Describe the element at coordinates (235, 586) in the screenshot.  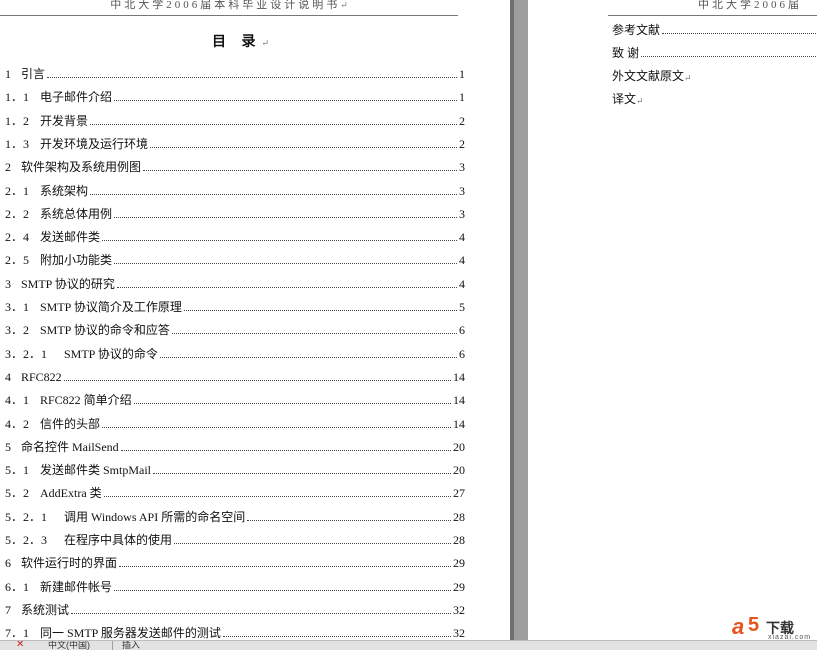
I see `toc-entry: 6．1 新建邮件帐号 29` at that location.